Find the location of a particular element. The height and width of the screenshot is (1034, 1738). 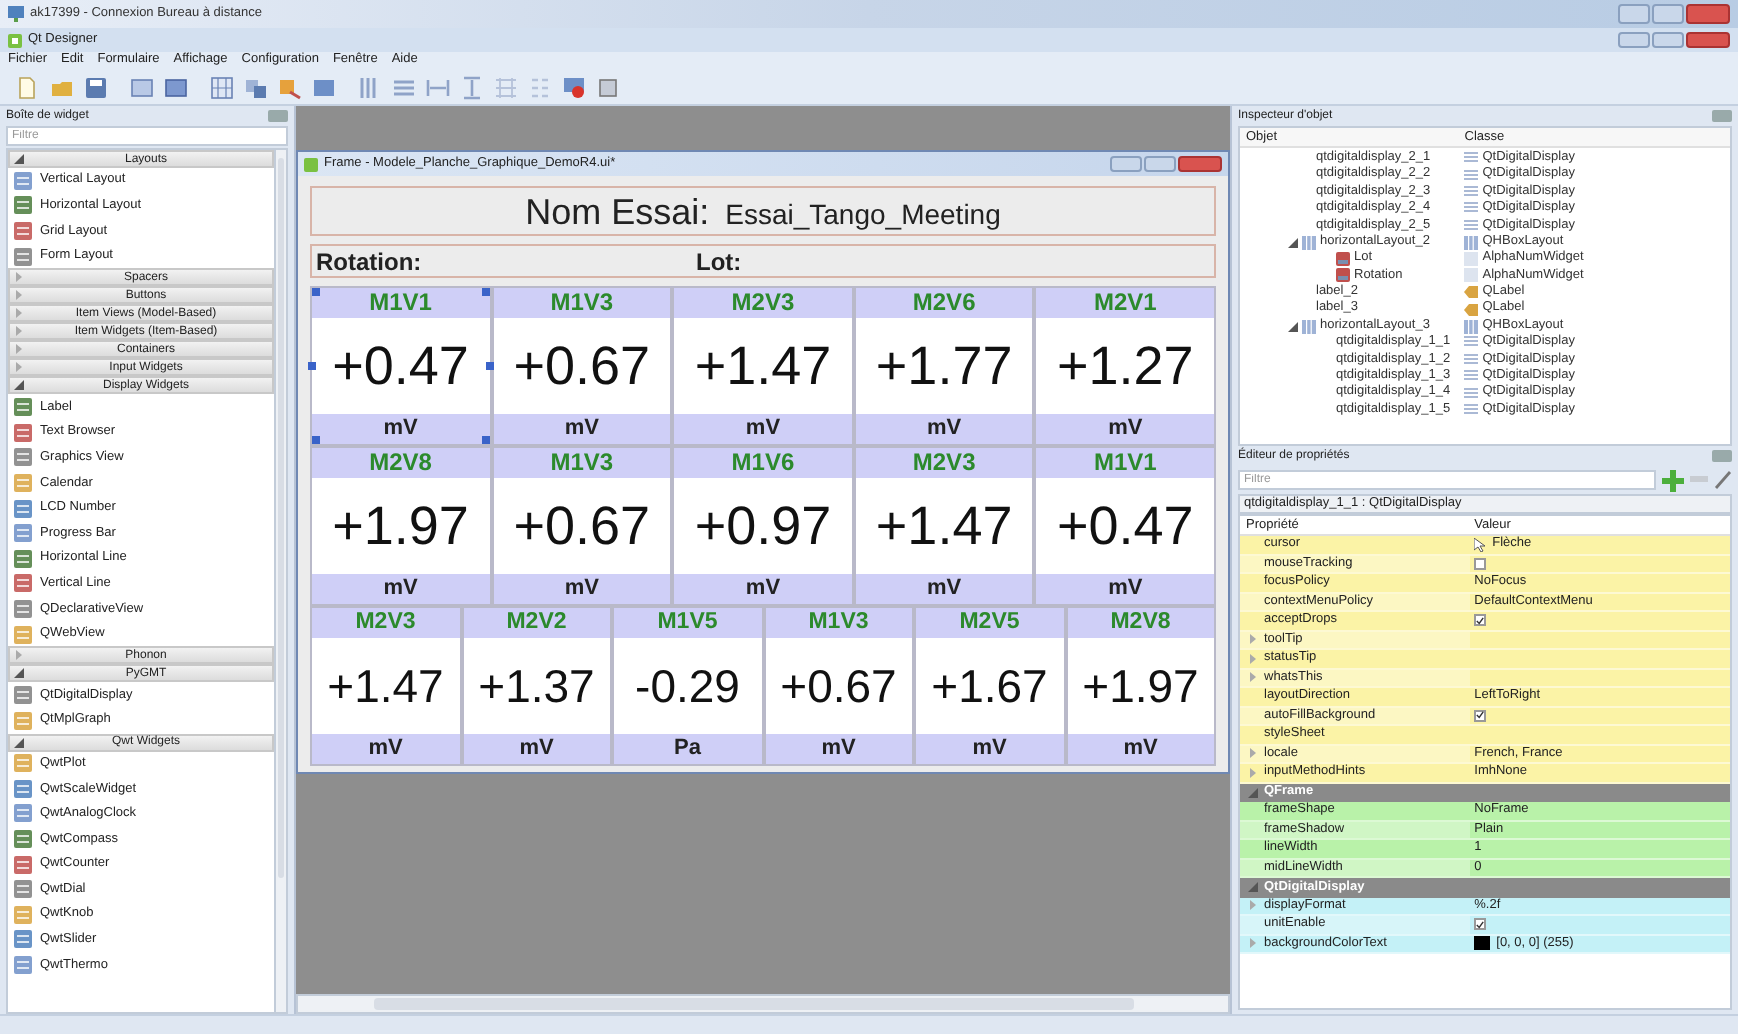

break-layout-icon is located at coordinates (574, 87).